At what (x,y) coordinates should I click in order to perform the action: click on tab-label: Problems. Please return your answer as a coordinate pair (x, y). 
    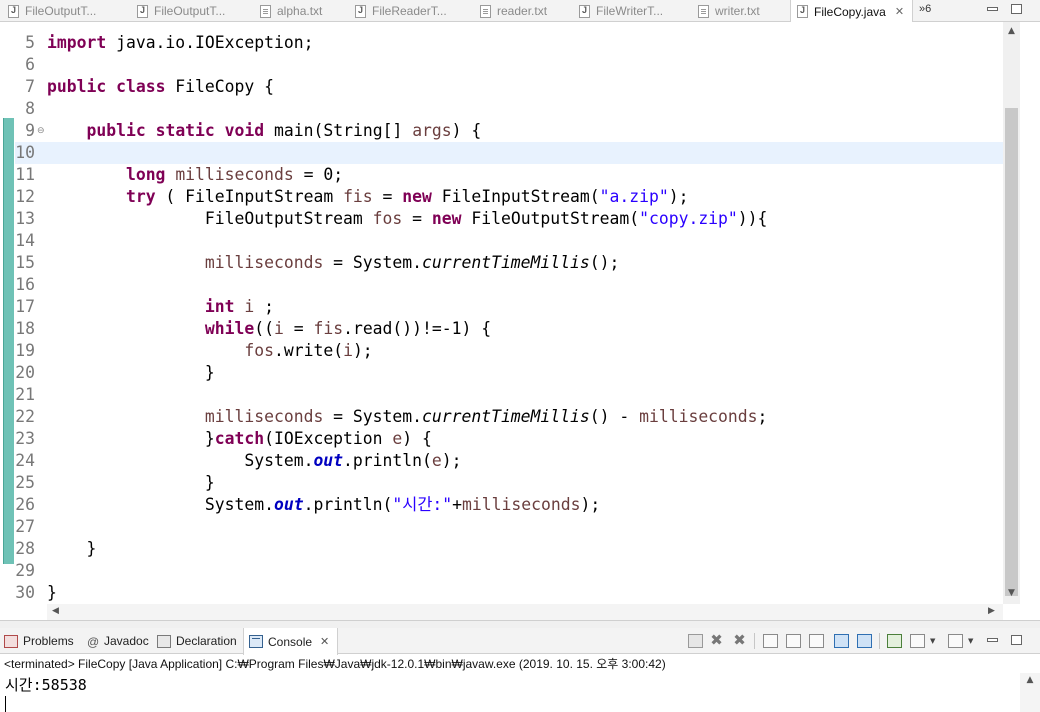
    Looking at the image, I should click on (48, 641).